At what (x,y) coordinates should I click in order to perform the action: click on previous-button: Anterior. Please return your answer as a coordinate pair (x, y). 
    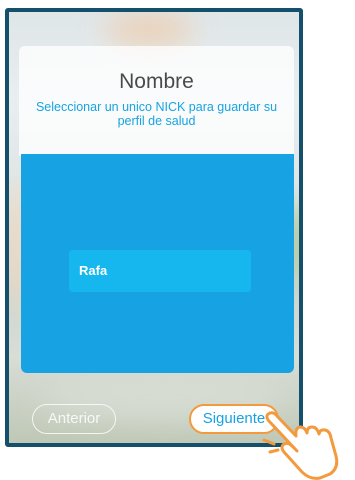
    Looking at the image, I should click on (74, 419).